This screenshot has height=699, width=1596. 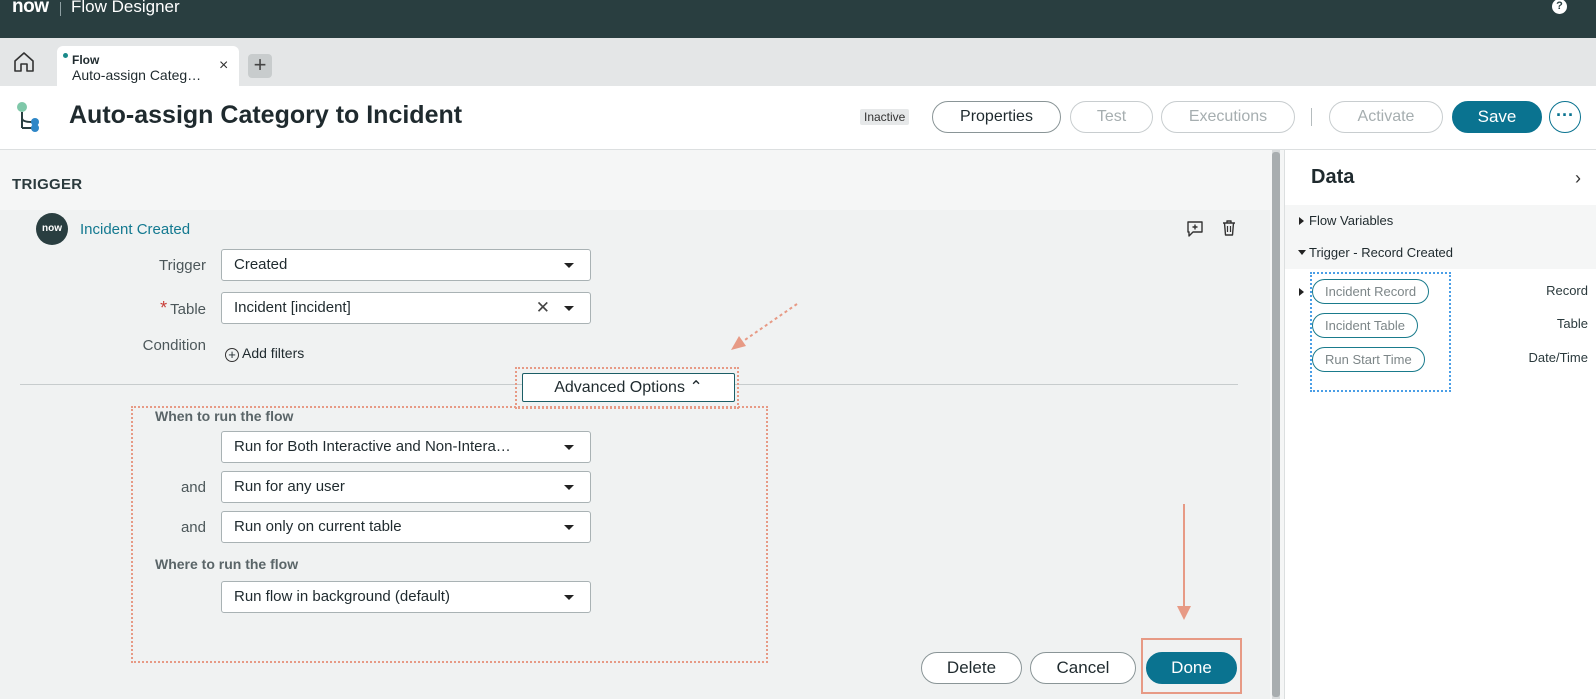 What do you see at coordinates (543, 308) in the screenshot?
I see `clear-icon: ✕` at bounding box center [543, 308].